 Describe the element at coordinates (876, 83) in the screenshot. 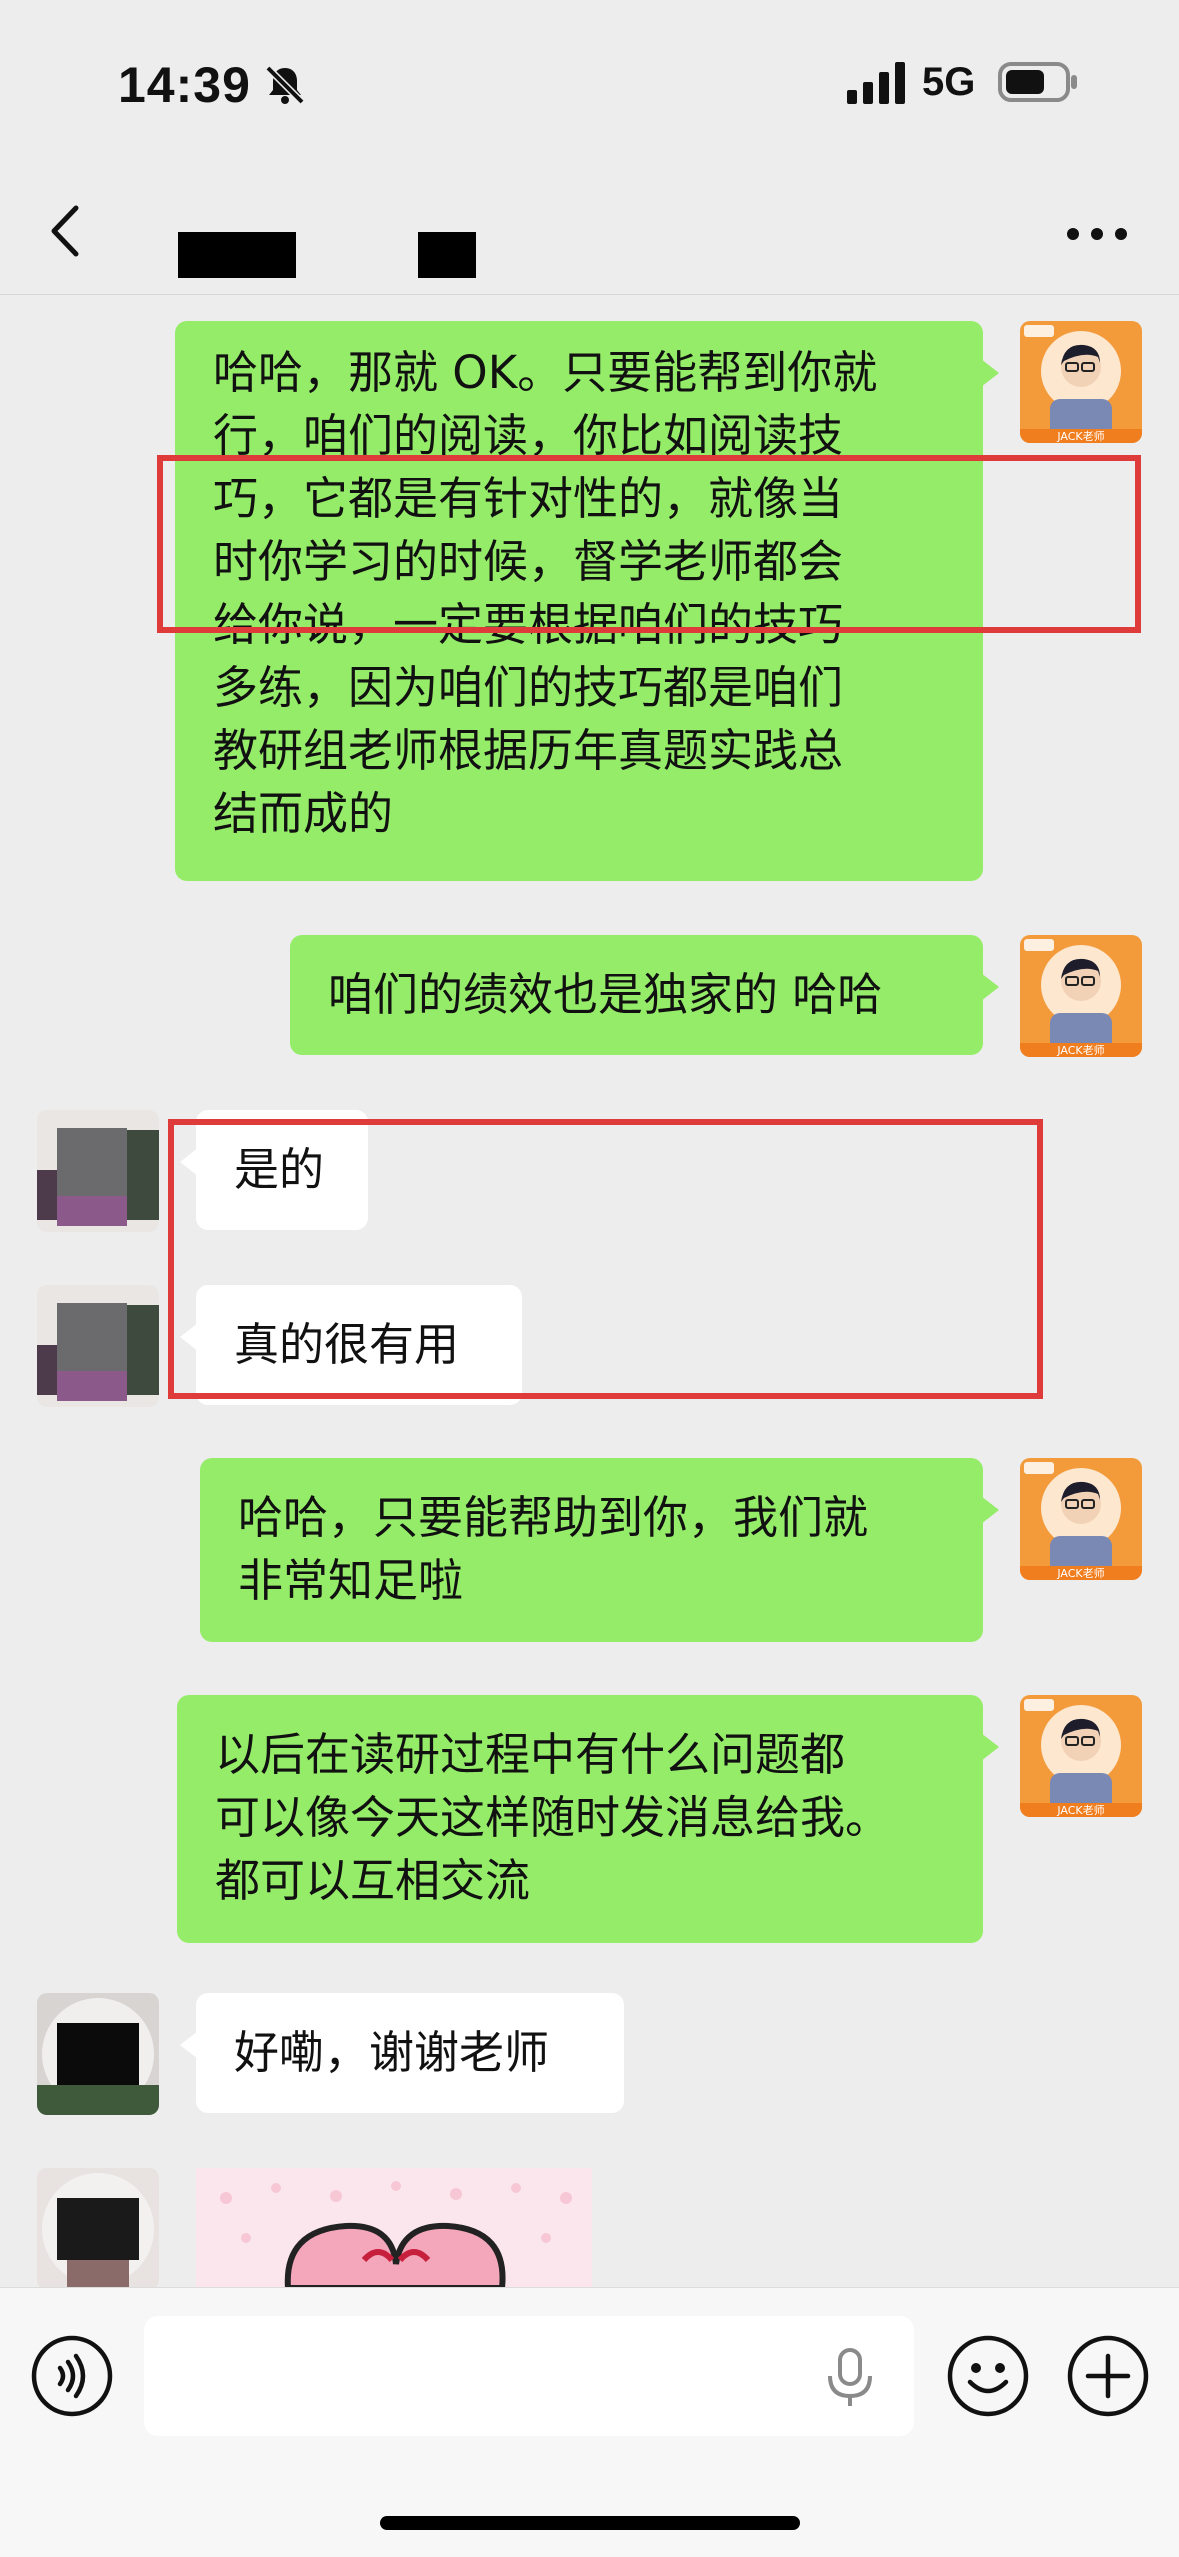

I see `cellular-signal-icon` at that location.